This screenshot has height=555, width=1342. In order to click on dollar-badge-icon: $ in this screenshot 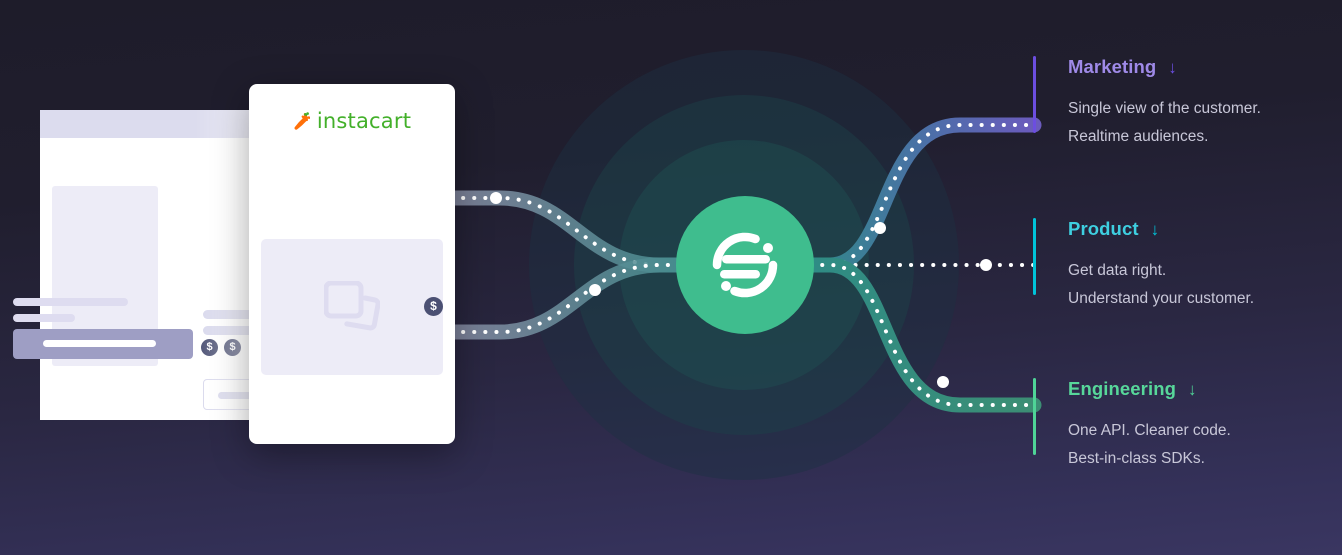, I will do `click(433, 306)`.